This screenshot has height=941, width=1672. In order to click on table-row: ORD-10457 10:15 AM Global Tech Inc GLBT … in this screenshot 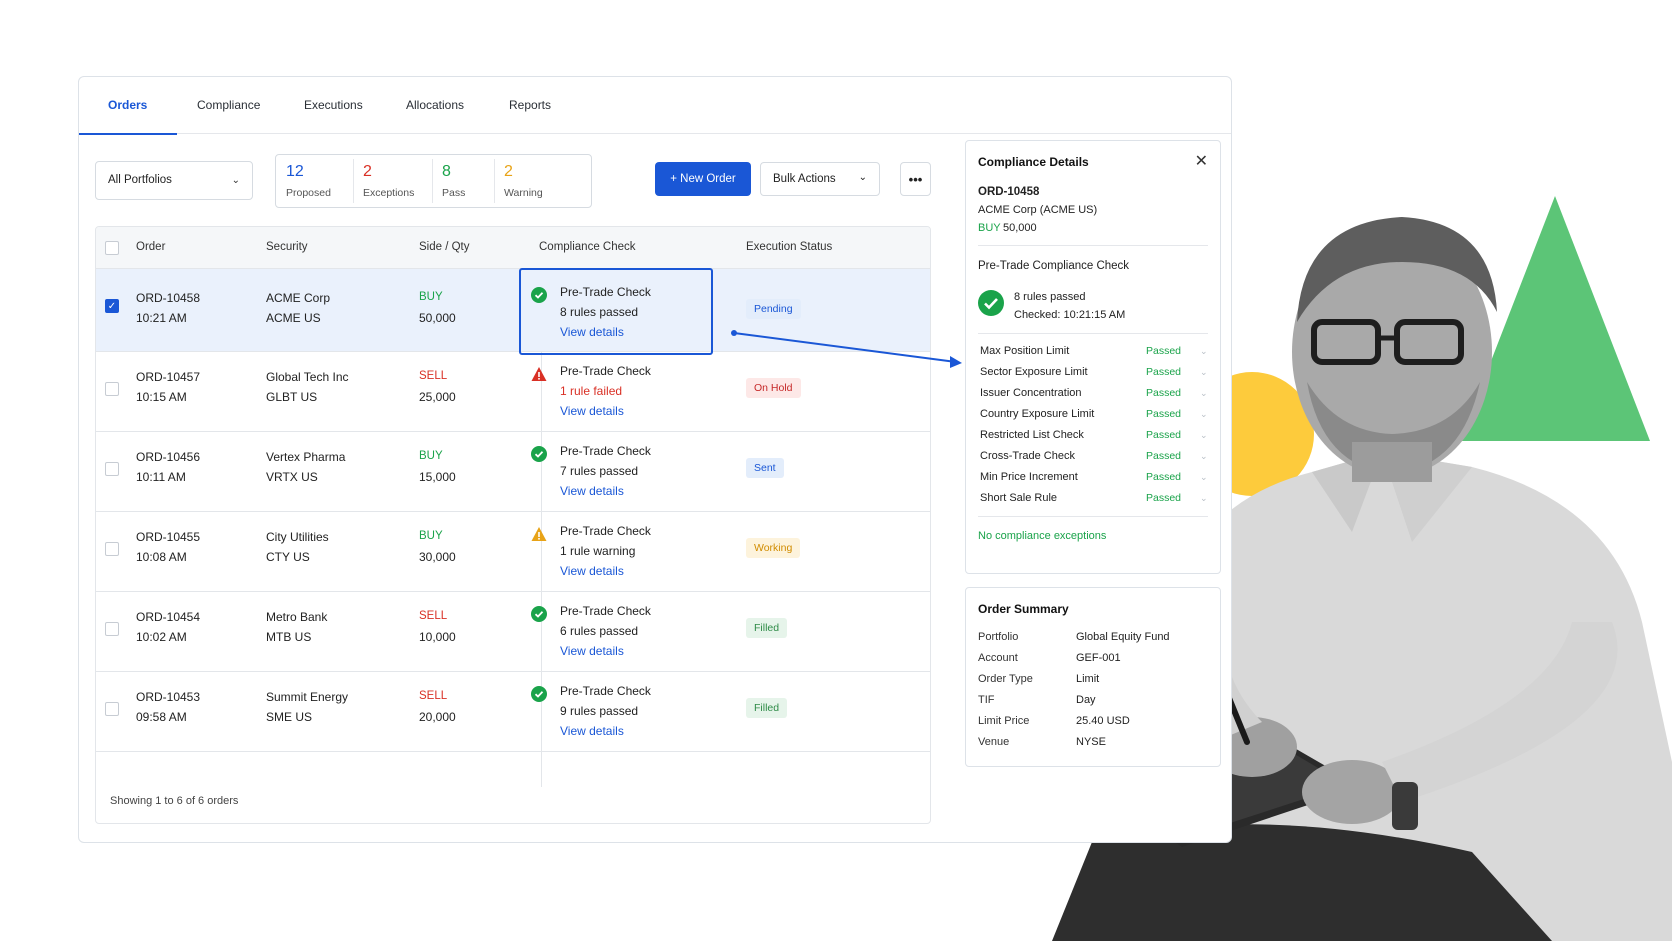, I will do `click(513, 392)`.